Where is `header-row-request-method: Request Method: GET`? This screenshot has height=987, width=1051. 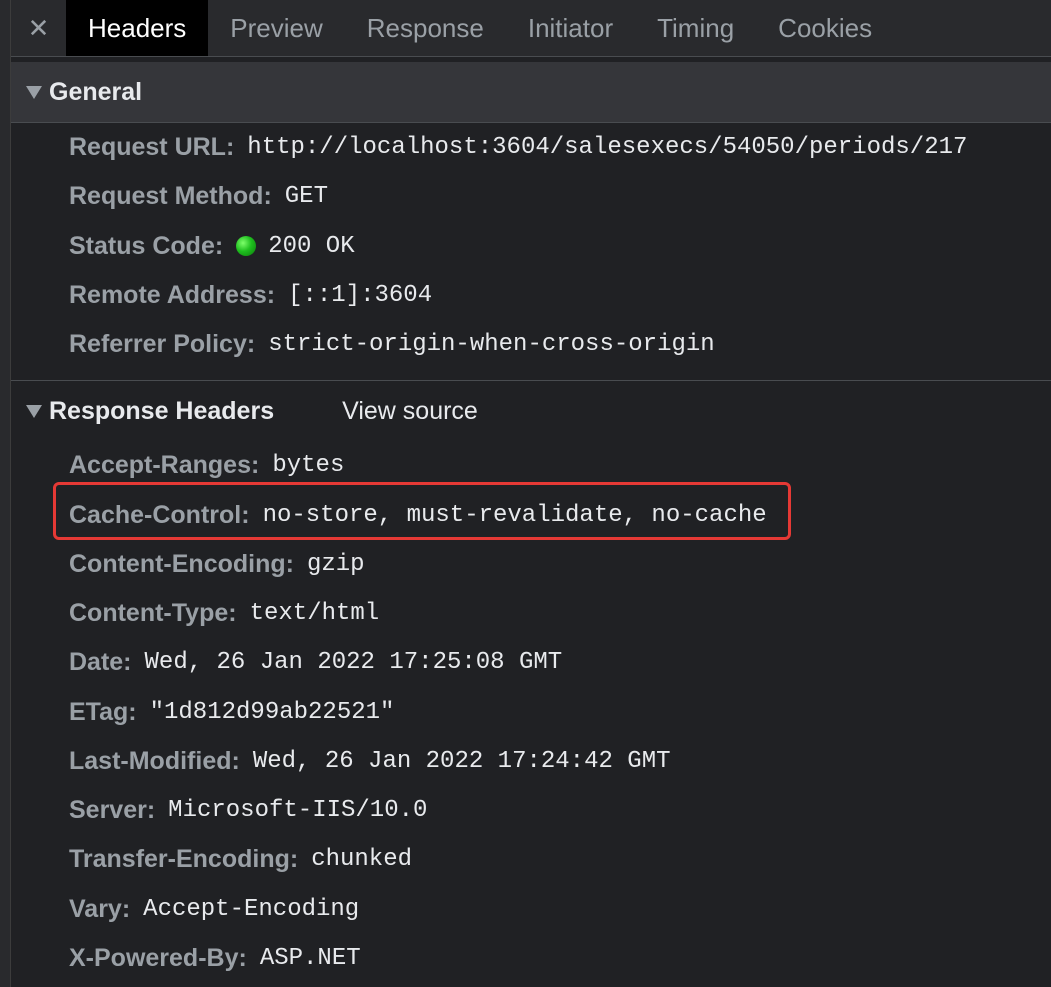 header-row-request-method: Request Method: GET is located at coordinates (198, 196).